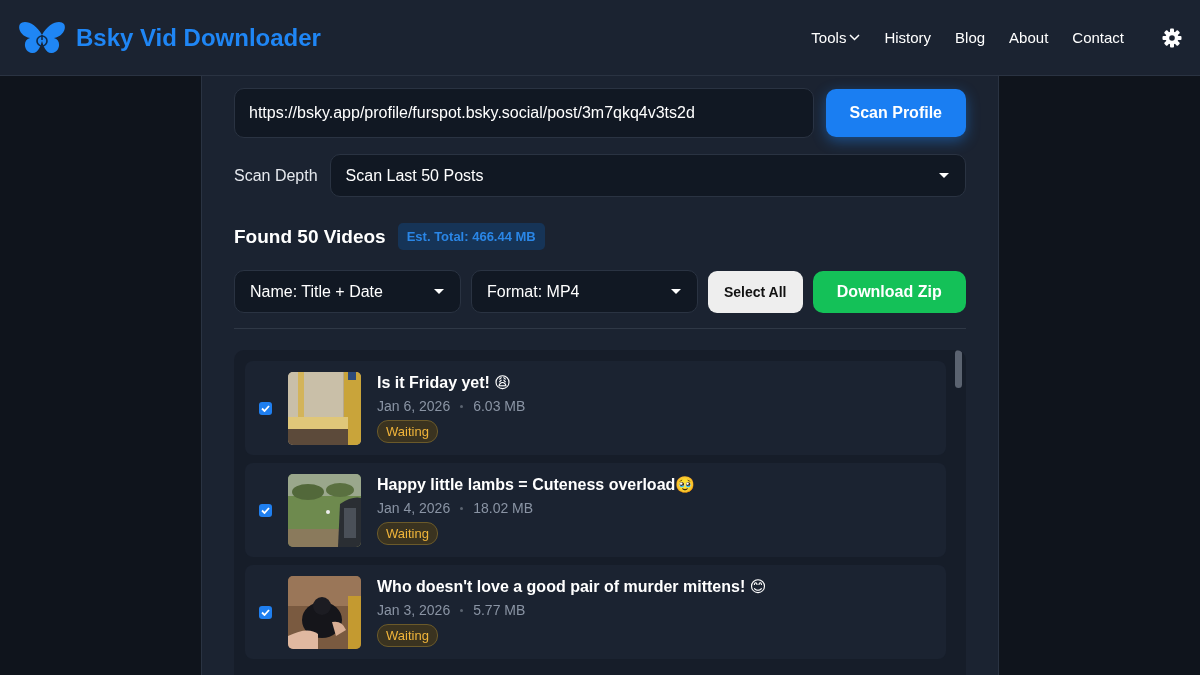 The height and width of the screenshot is (675, 1200). Describe the element at coordinates (755, 291) in the screenshot. I see `select-all-button: Select All` at that location.